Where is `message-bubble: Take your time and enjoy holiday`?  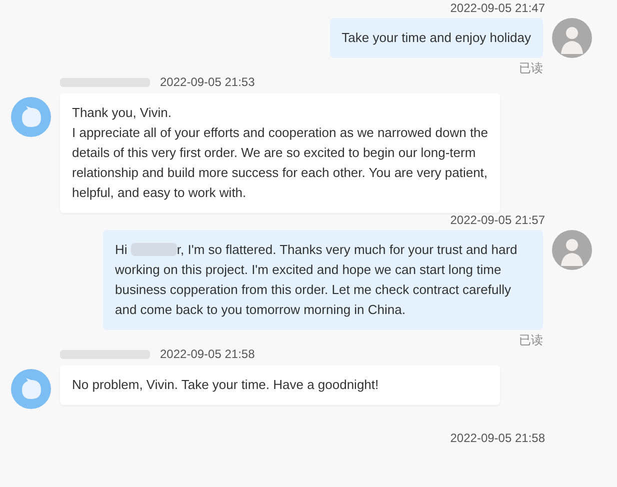 message-bubble: Take your time and enjoy holiday is located at coordinates (436, 38).